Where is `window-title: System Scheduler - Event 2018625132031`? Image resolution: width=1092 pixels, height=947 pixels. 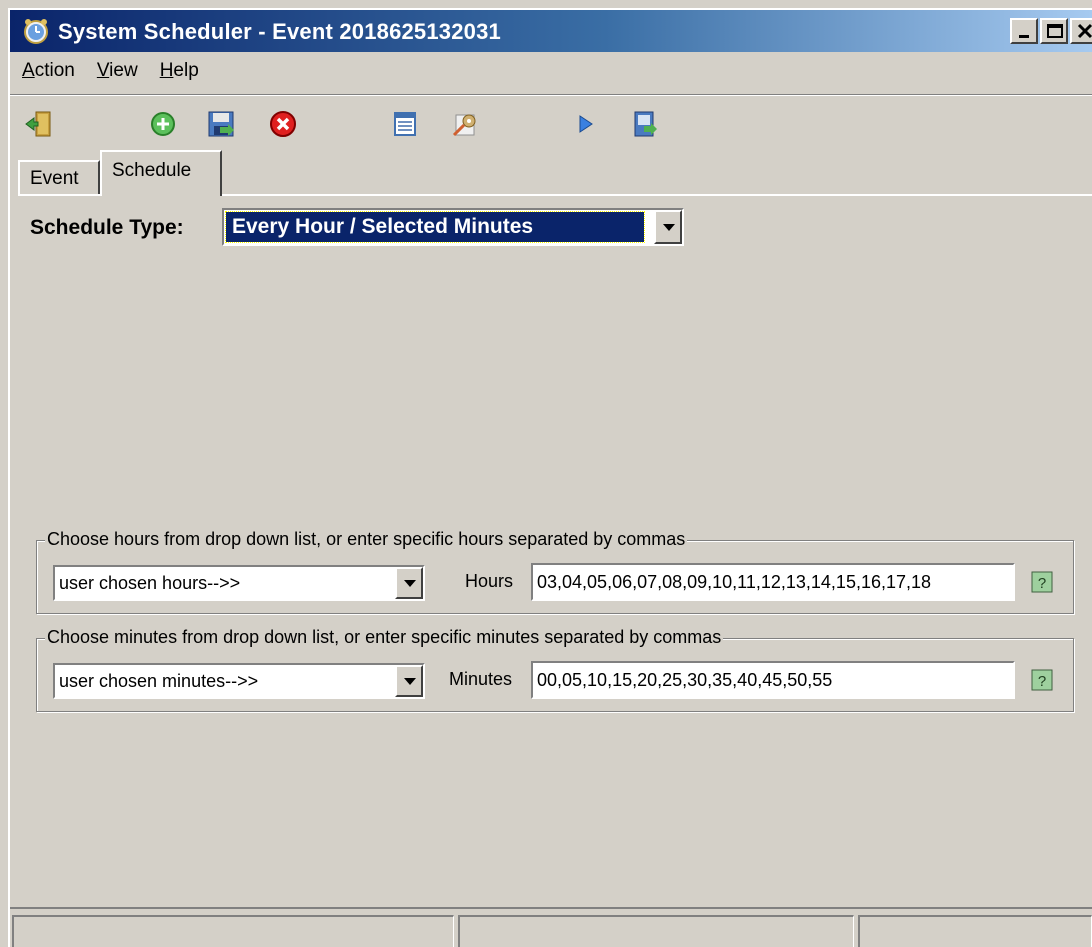 window-title: System Scheduler - Event 2018625132031 is located at coordinates (279, 31).